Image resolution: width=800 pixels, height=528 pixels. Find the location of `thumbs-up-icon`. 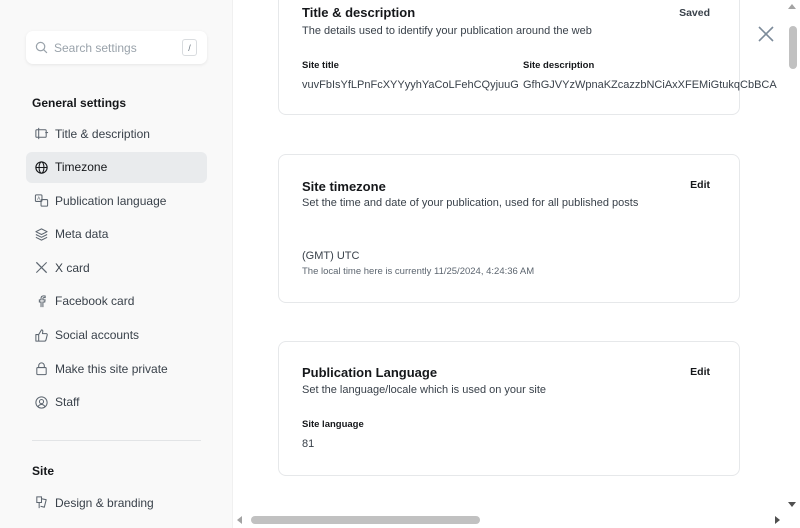

thumbs-up-icon is located at coordinates (41, 335).